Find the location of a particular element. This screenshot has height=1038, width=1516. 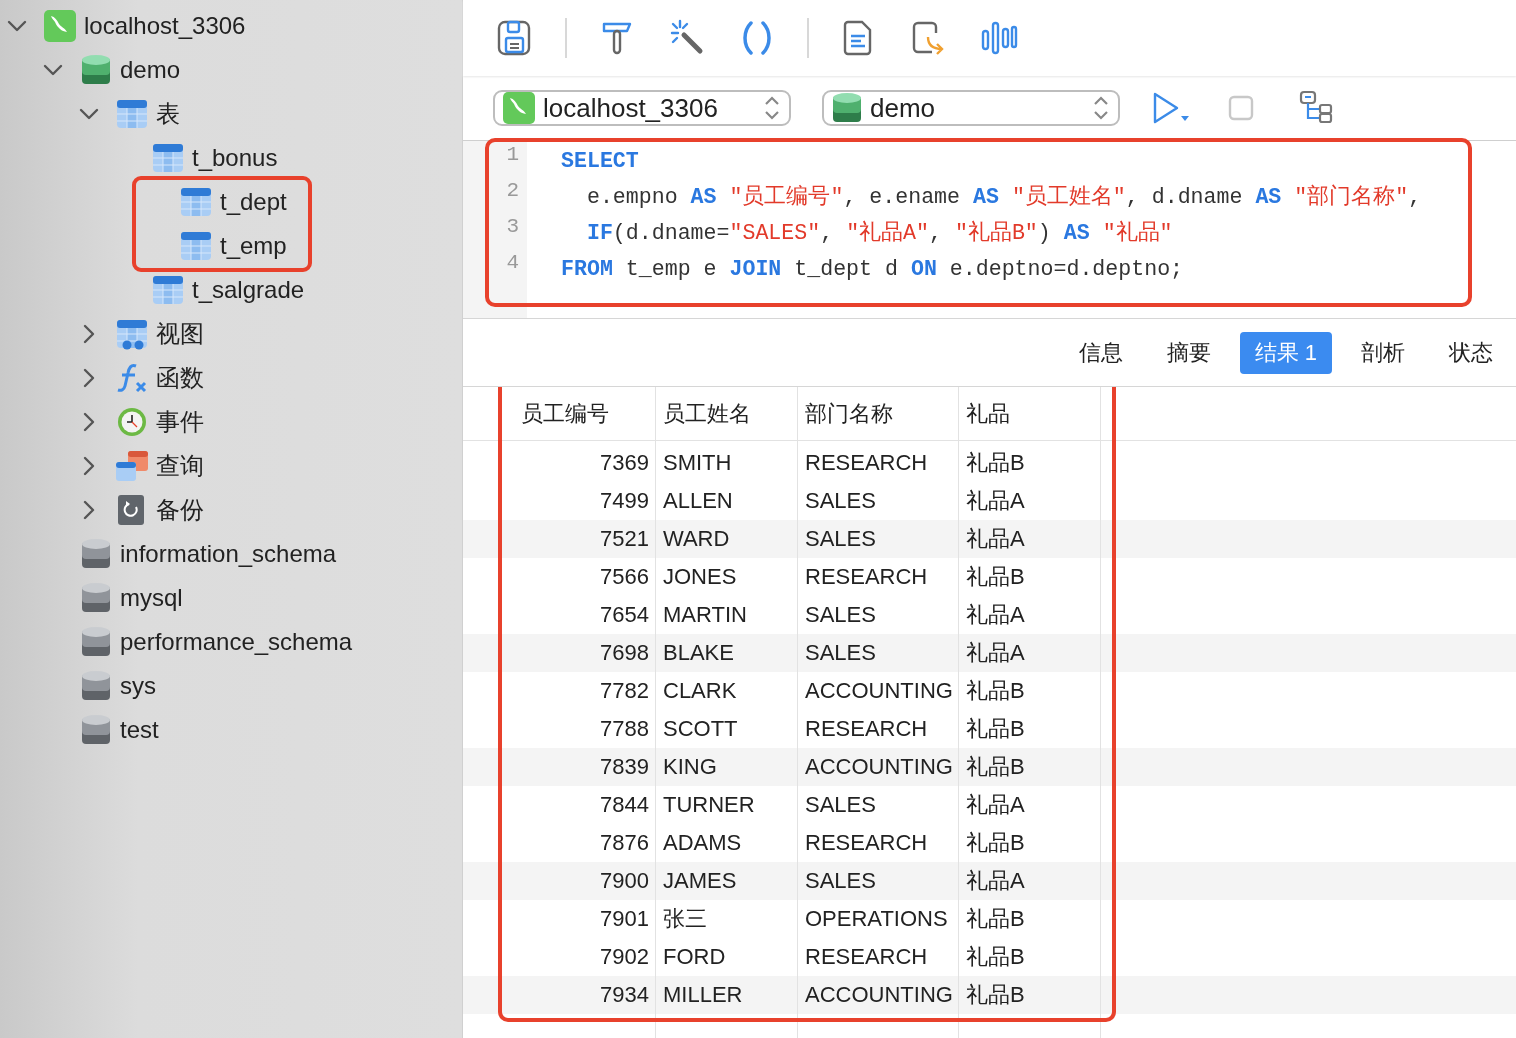

run-icon is located at coordinates (1171, 108).